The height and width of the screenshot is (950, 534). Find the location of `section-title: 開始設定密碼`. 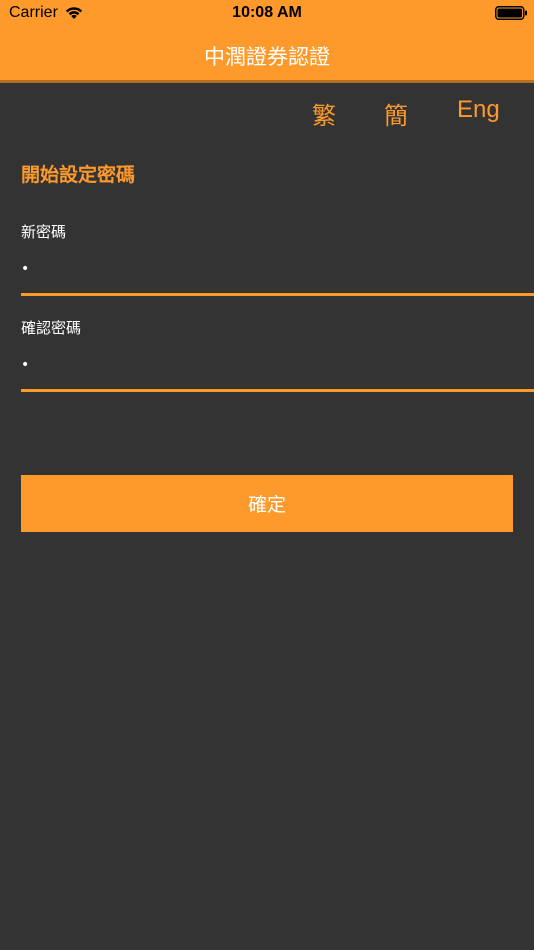

section-title: 開始設定密碼 is located at coordinates (78, 175).